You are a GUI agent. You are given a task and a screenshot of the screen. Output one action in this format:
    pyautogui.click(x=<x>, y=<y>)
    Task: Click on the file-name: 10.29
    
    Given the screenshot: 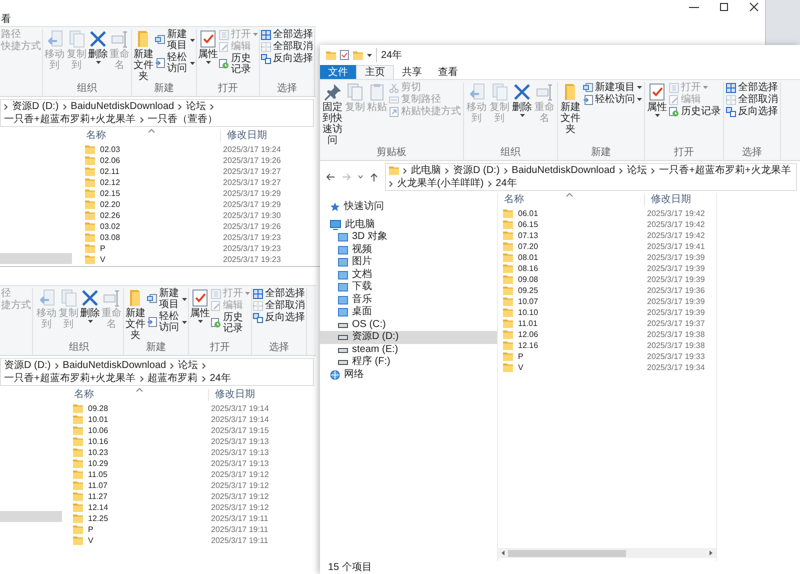 What is the action you would take?
    pyautogui.click(x=98, y=463)
    